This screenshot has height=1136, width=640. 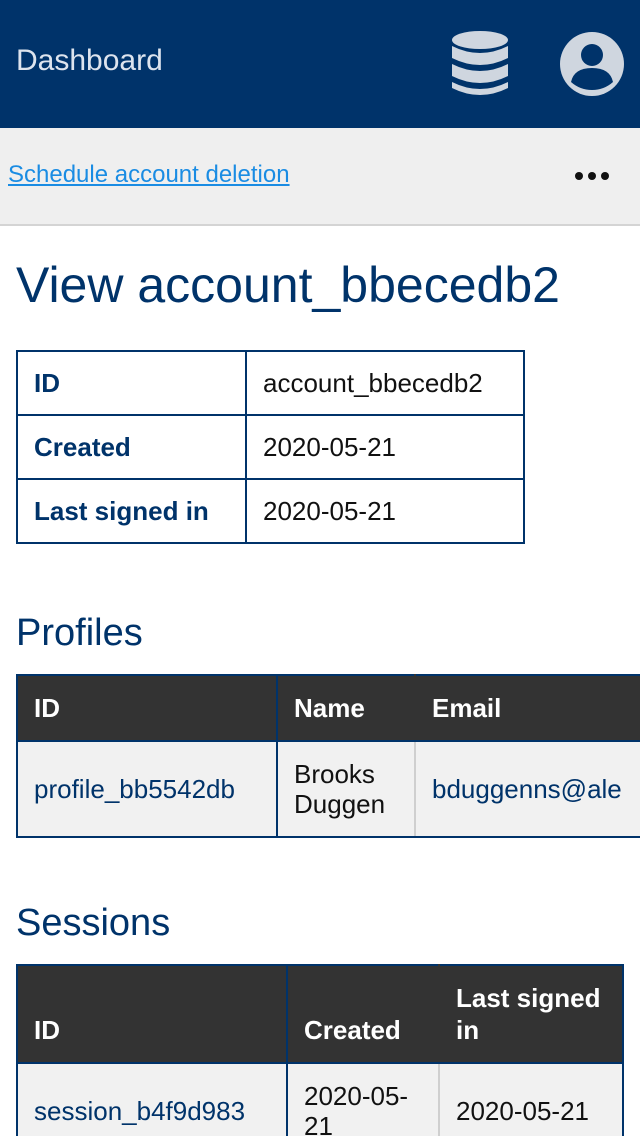 What do you see at coordinates (152, 1014) in the screenshot?
I see `sessions-col-id: ID` at bounding box center [152, 1014].